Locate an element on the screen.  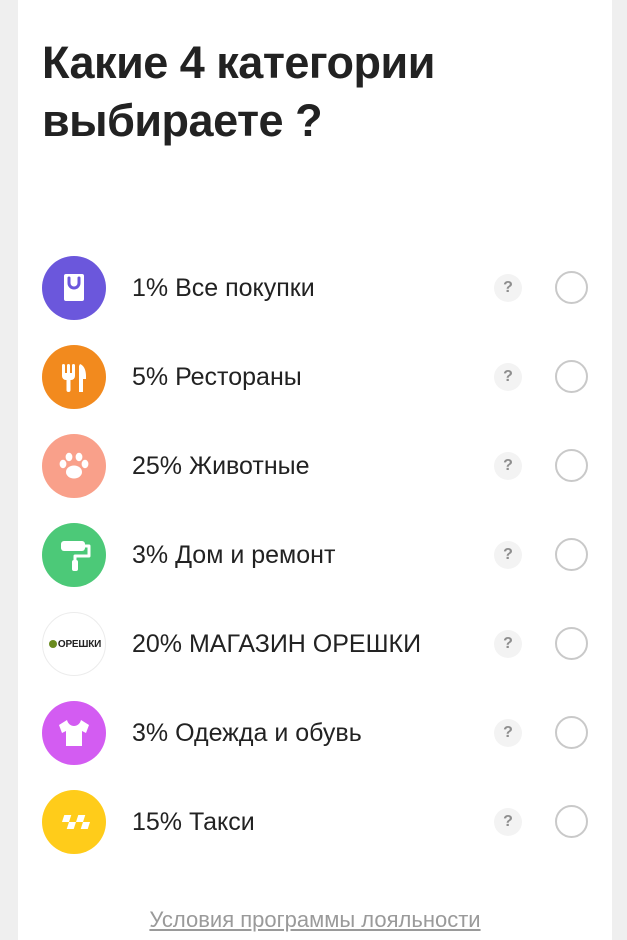
category-row-pets: 25% Животные ? is located at coordinates (315, 466).